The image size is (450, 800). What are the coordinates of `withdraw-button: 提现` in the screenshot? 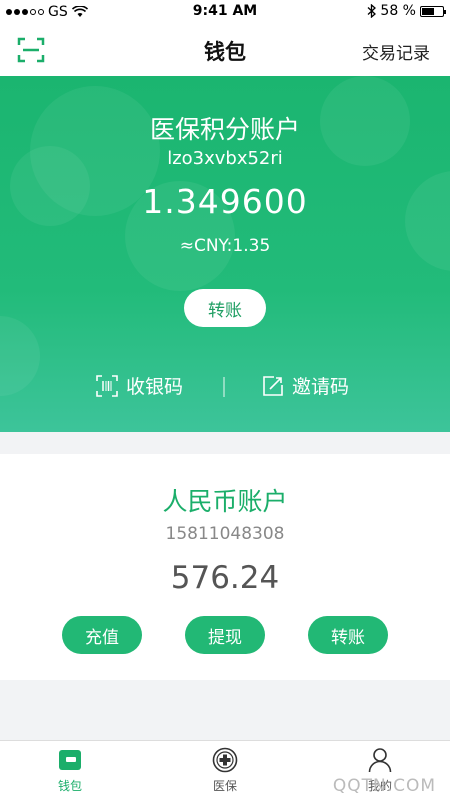 It's located at (225, 635).